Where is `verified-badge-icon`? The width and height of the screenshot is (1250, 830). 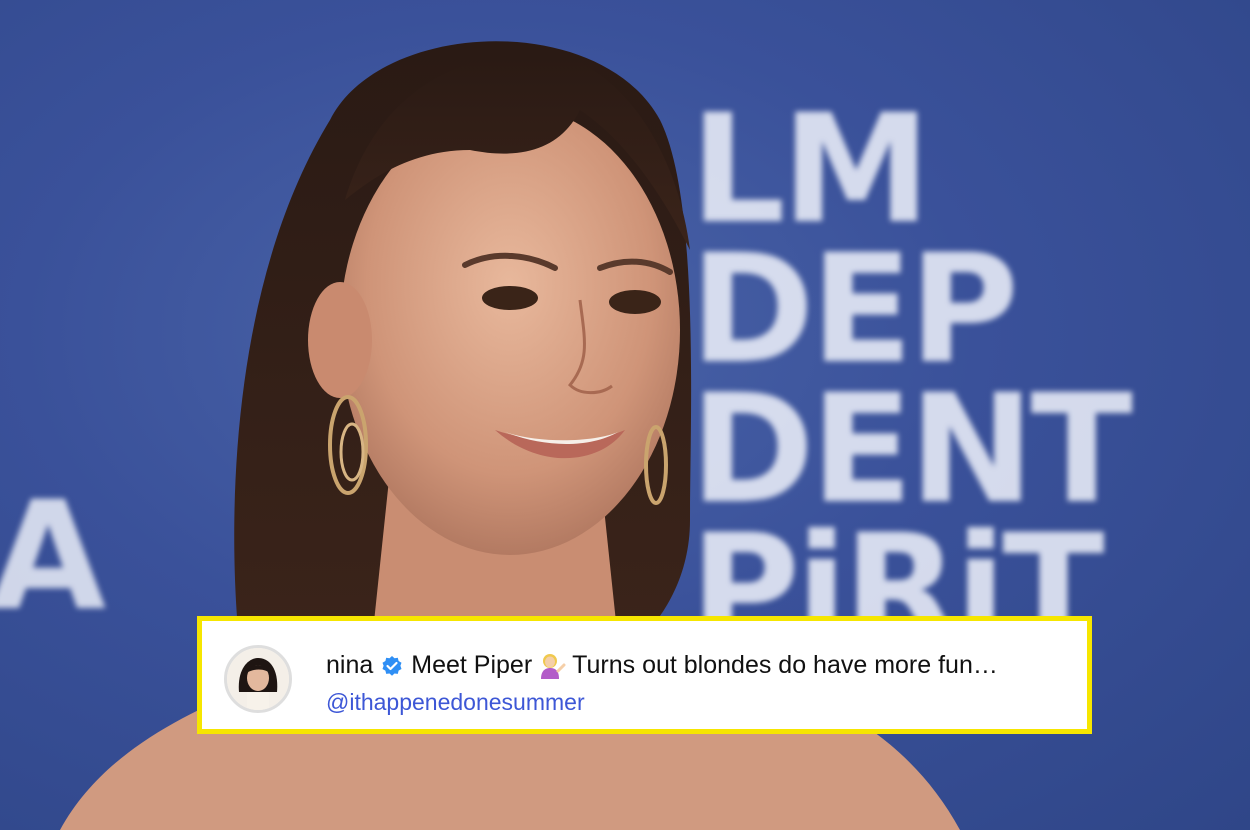
verified-badge-icon is located at coordinates (392, 665).